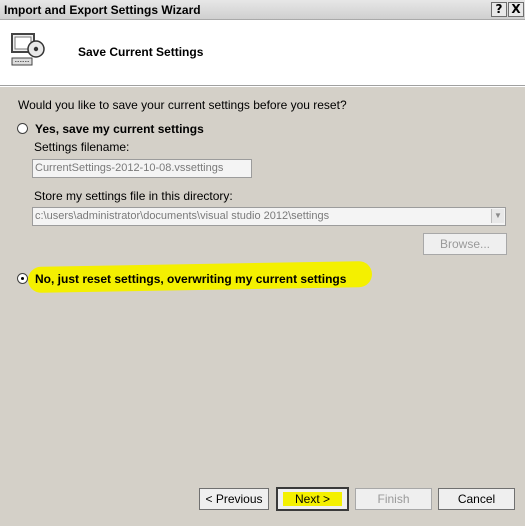 The image size is (525, 526). Describe the element at coordinates (119, 129) in the screenshot. I see `option-yes-label: Yes, save my current settings` at that location.